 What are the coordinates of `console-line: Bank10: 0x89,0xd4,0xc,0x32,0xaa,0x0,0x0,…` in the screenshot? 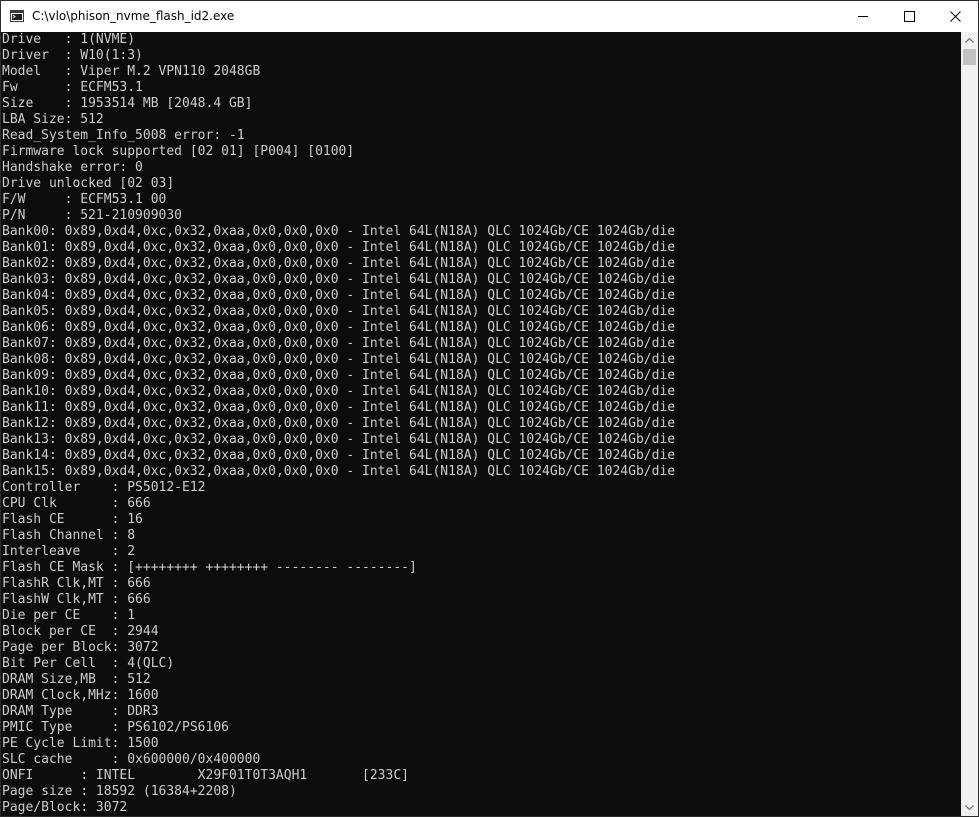 It's located at (339, 391).